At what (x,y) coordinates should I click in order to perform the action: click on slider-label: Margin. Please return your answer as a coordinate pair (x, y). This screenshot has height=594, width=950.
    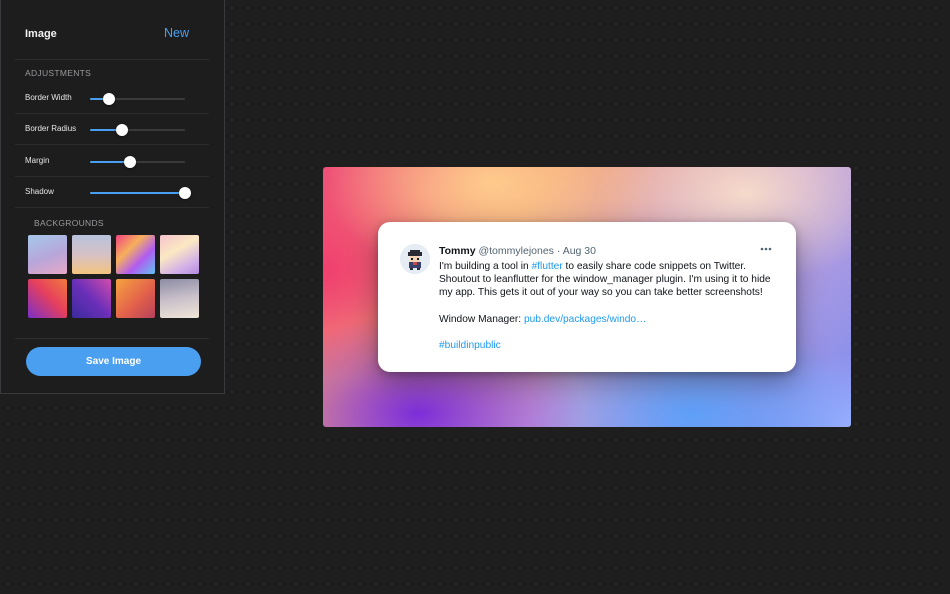
    Looking at the image, I should click on (37, 160).